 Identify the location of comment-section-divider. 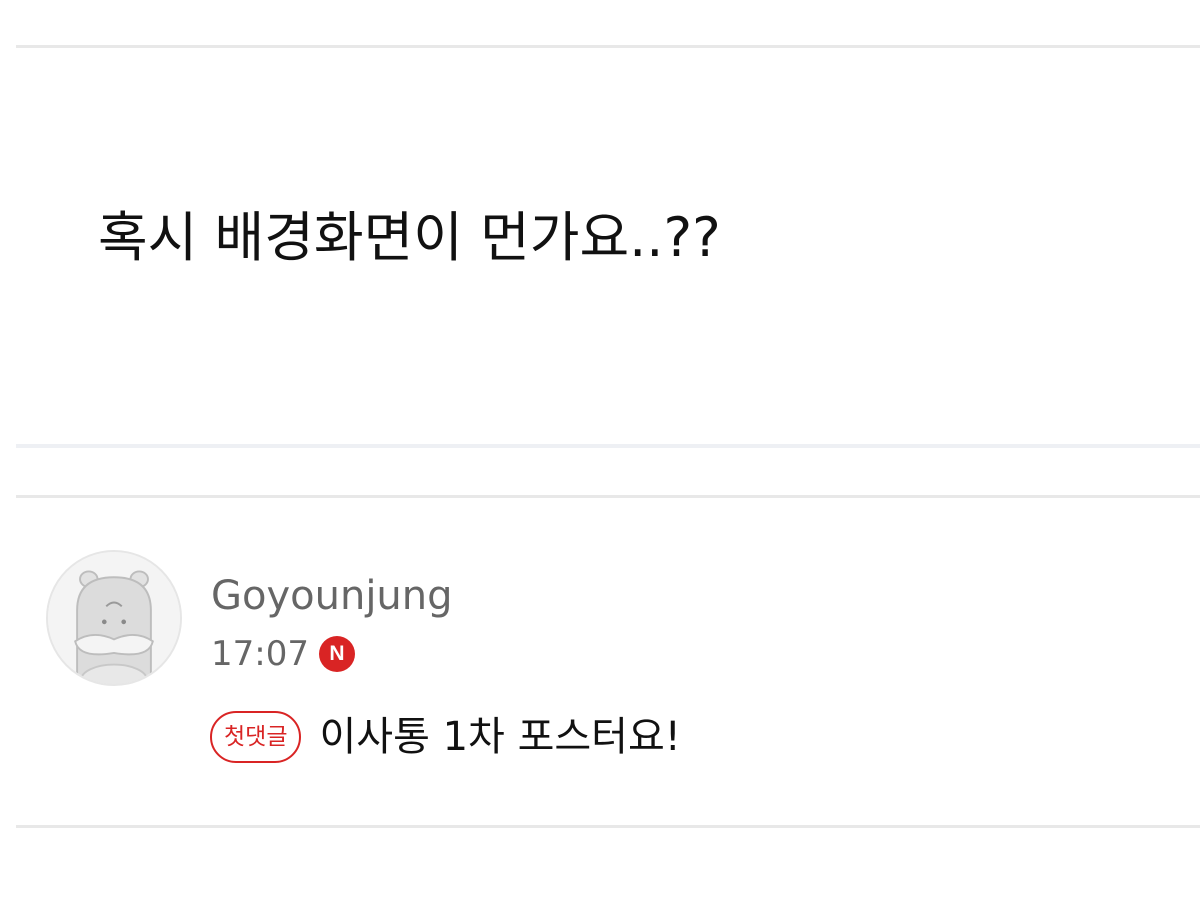
(608, 496).